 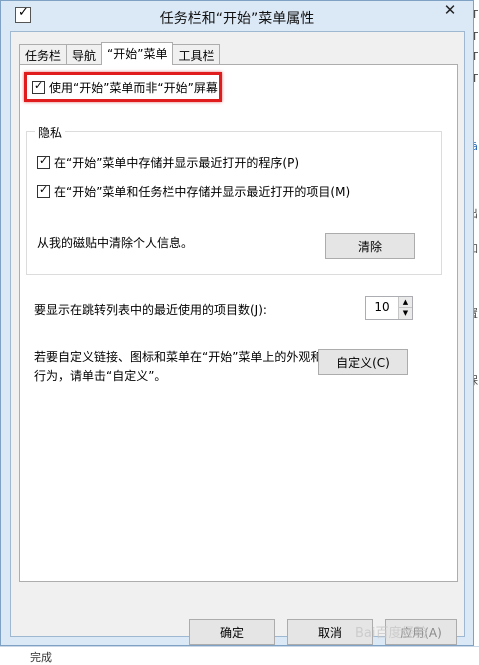 What do you see at coordinates (202, 192) in the screenshot?
I see `store-items-label: 在“开始”菜单和任务栏中存储并显示最近打开的项目(M)` at bounding box center [202, 192].